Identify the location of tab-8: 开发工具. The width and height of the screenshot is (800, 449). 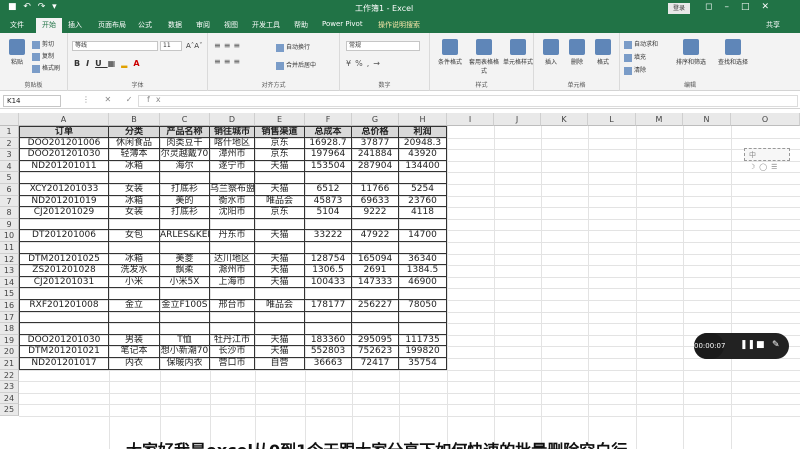
(266, 25).